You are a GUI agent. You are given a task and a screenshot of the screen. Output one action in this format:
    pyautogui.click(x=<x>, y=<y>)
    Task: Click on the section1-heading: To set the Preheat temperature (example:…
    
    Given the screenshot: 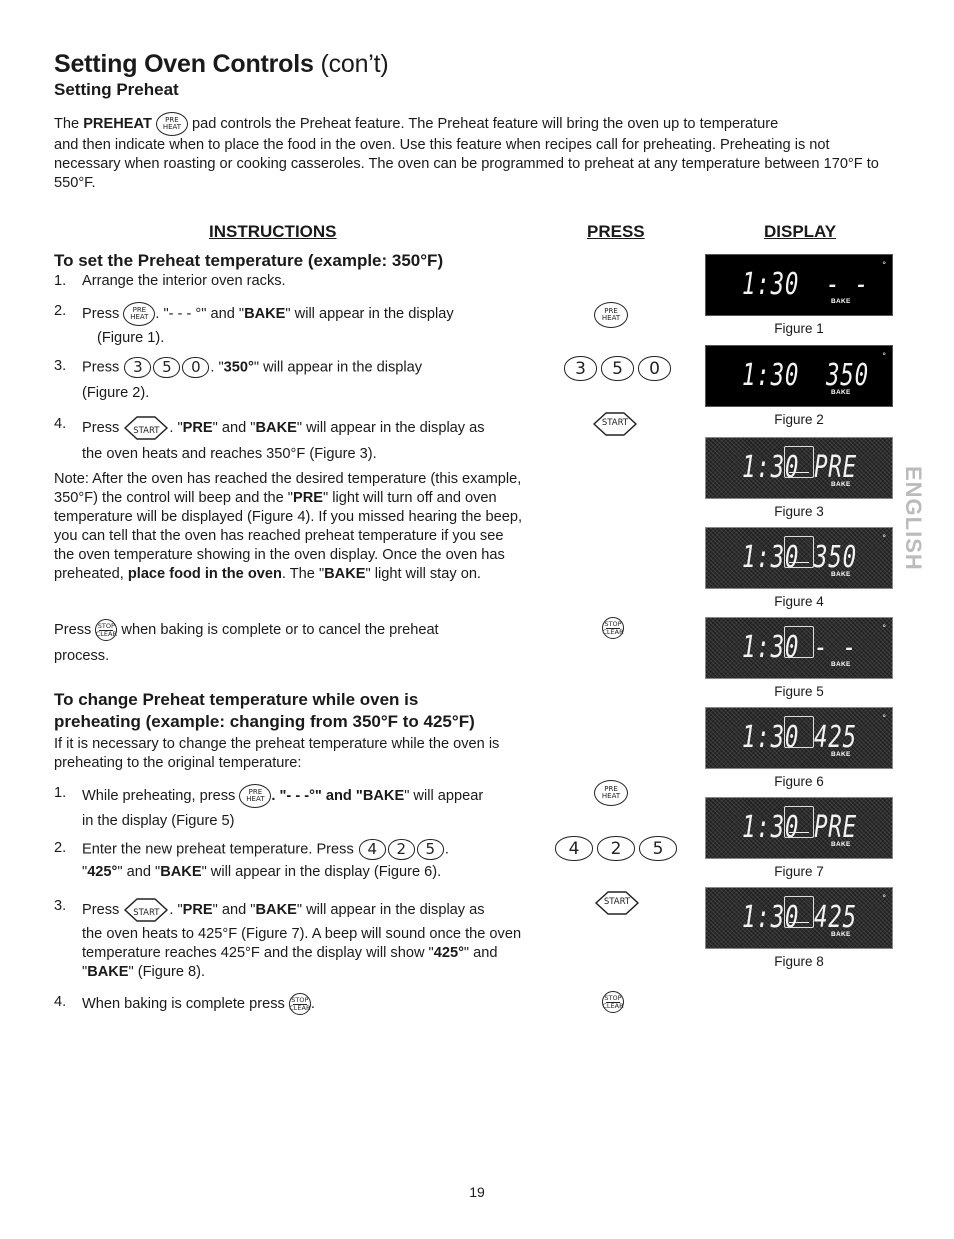 What is the action you would take?
    pyautogui.click(x=249, y=260)
    